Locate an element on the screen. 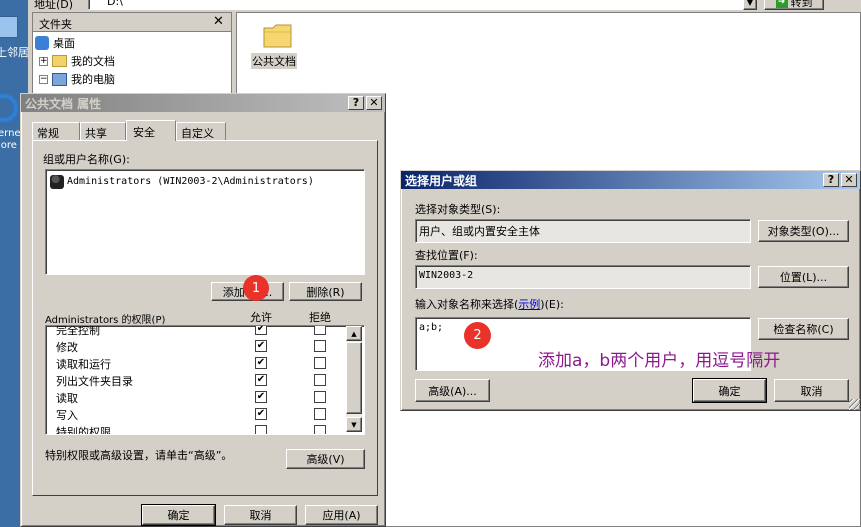 The height and width of the screenshot is (527, 861). location-value: WIN2003-2 is located at coordinates (446, 275).